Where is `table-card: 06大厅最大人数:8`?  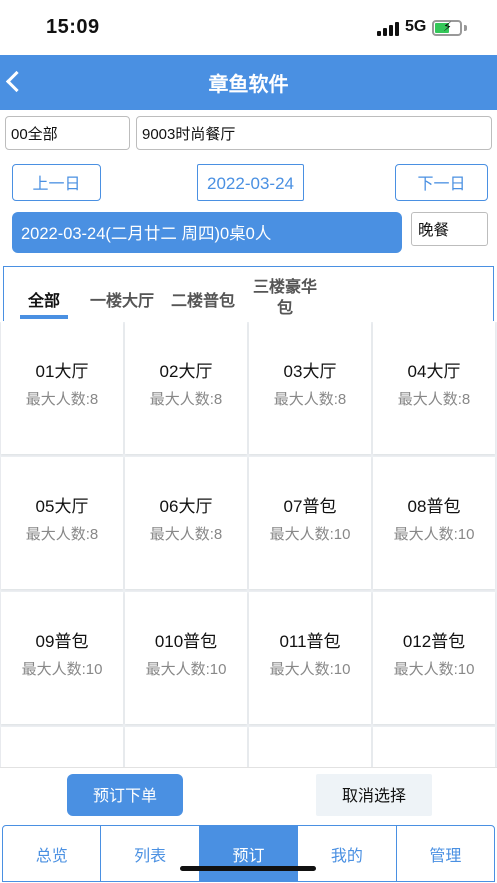 table-card: 06大厅最大人数:8 is located at coordinates (186, 523).